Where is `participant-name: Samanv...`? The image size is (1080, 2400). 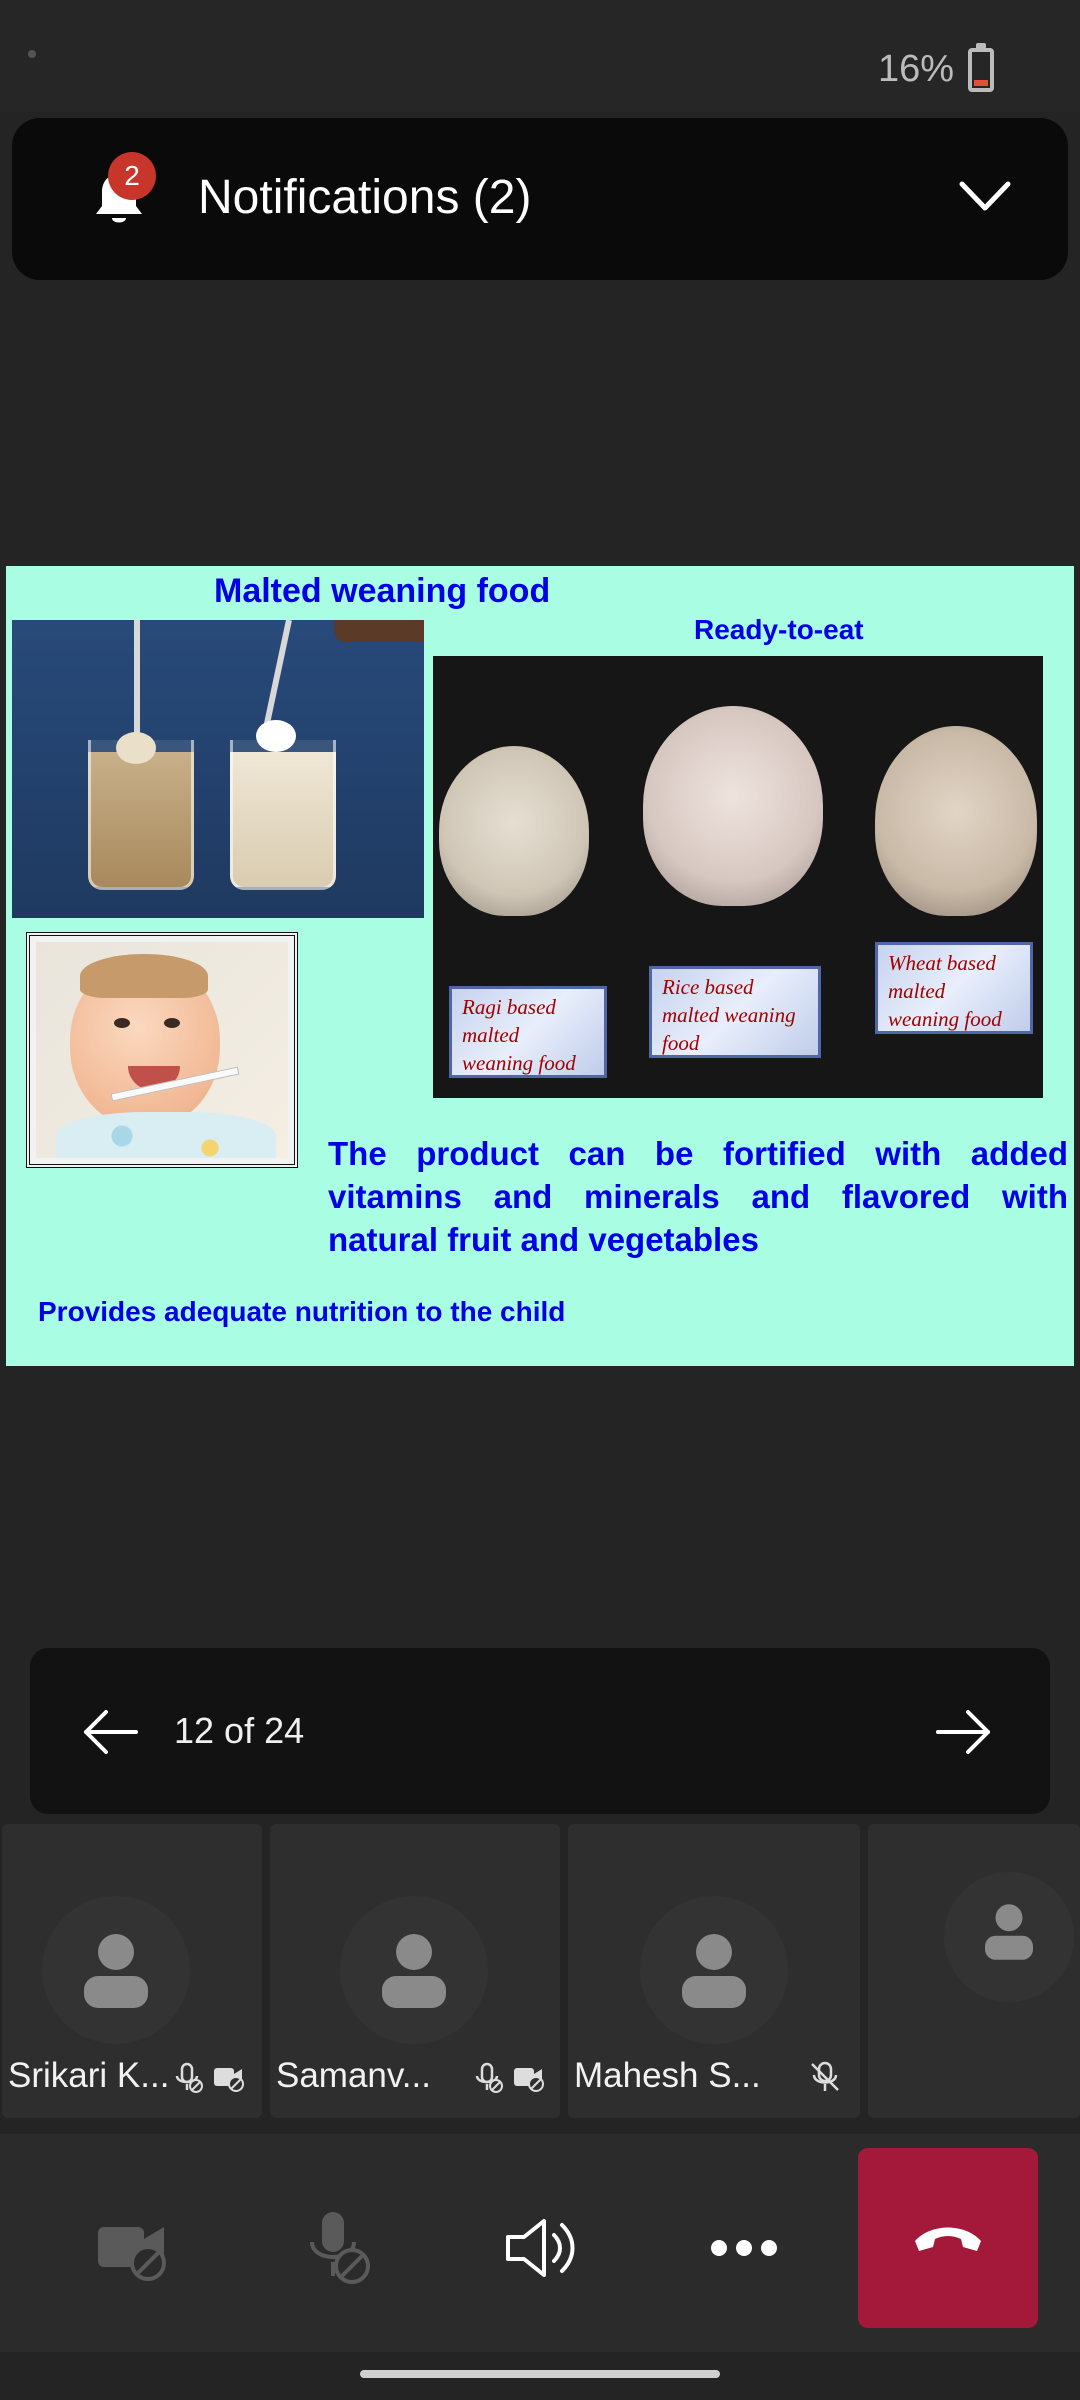
participant-name: Samanv... is located at coordinates (353, 2075).